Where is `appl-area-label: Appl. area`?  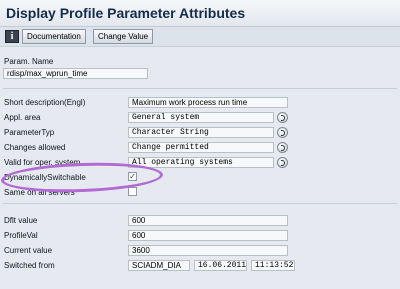 appl-area-label: Appl. area is located at coordinates (22, 117).